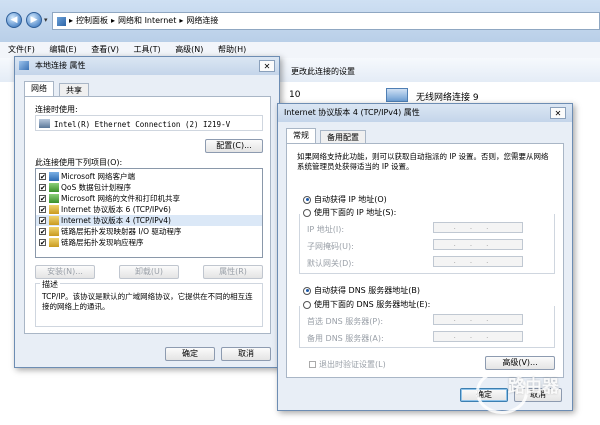  What do you see at coordinates (189, 49) in the screenshot?
I see `menu-advanced: 高级(N)` at bounding box center [189, 49].